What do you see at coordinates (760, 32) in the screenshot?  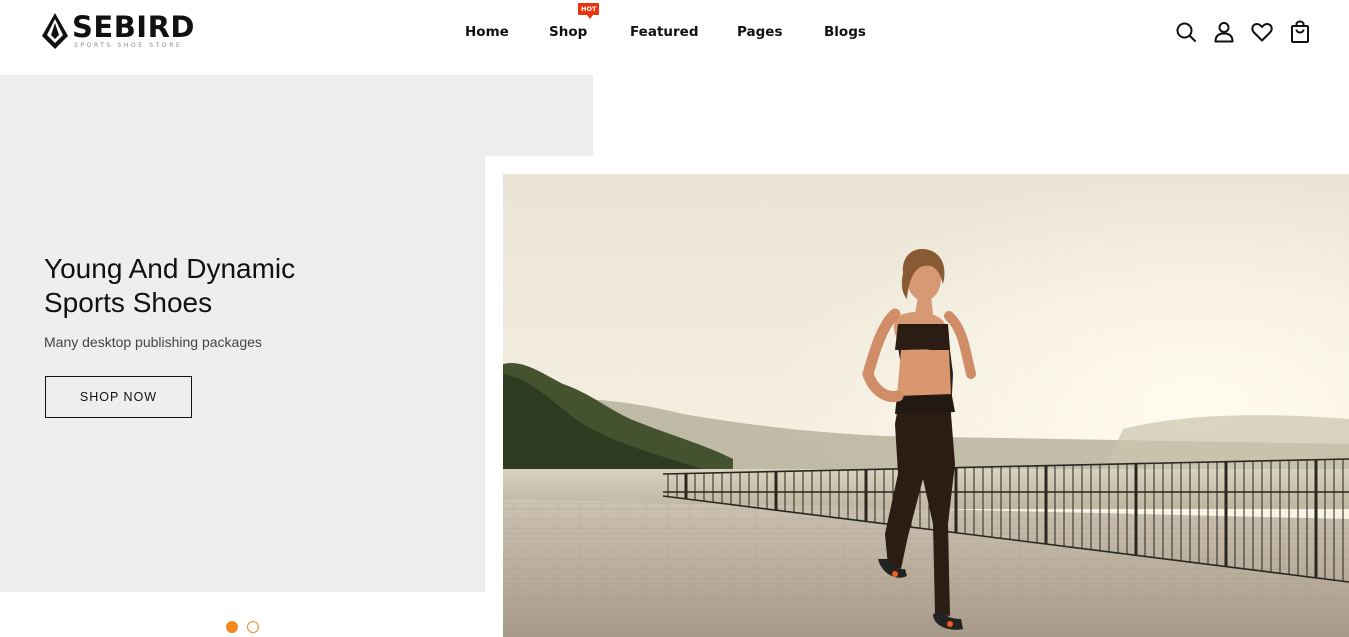 I see `nav-item-pages: Pages` at bounding box center [760, 32].